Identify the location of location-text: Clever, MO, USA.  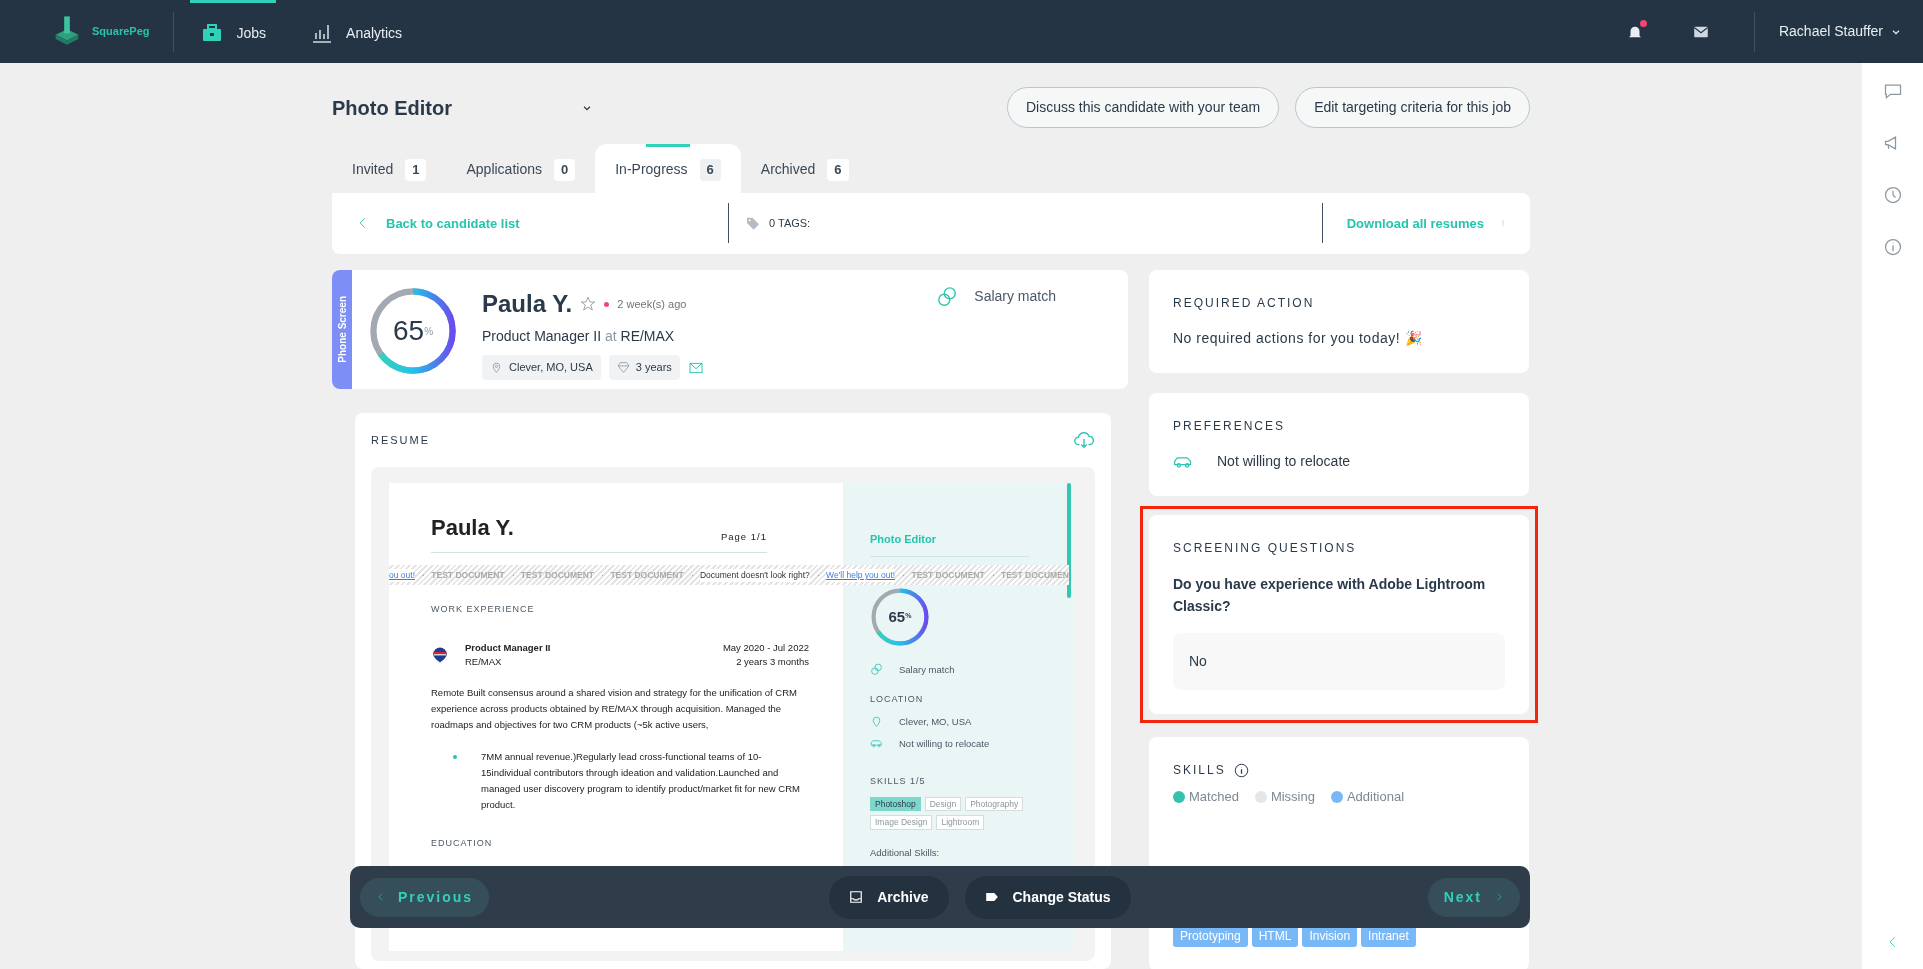
(935, 721).